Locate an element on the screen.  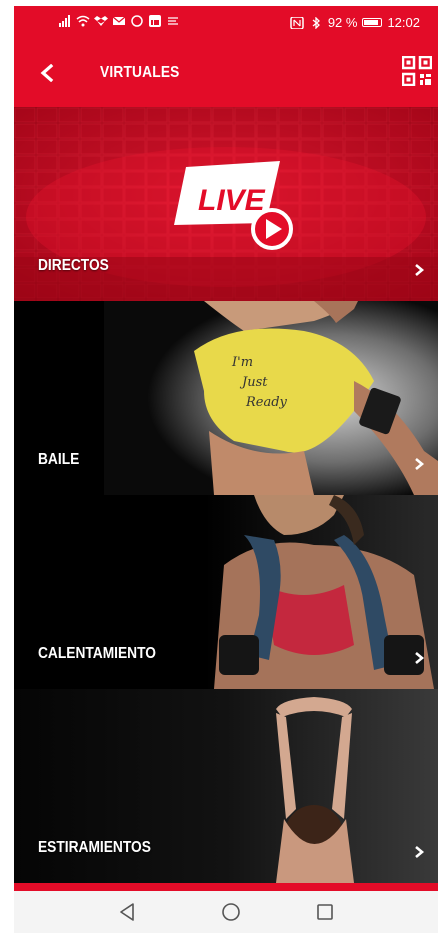
live-badge-text: LIVE is located at coordinates (232, 200).